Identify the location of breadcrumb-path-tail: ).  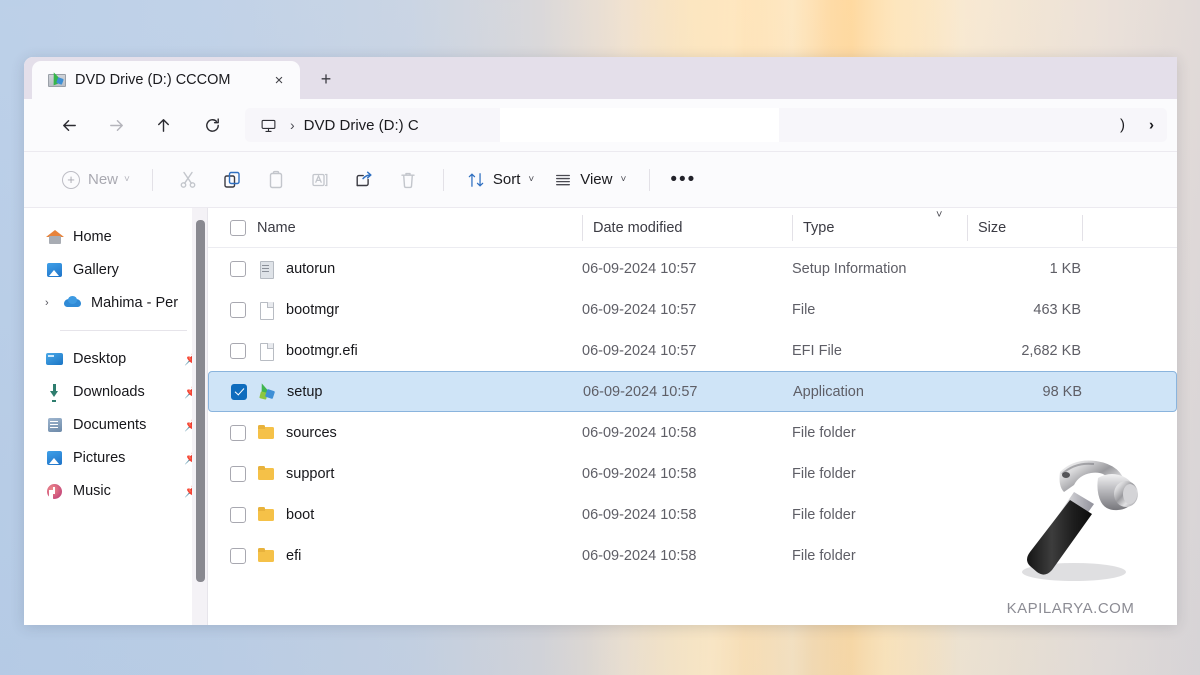
(1122, 125).